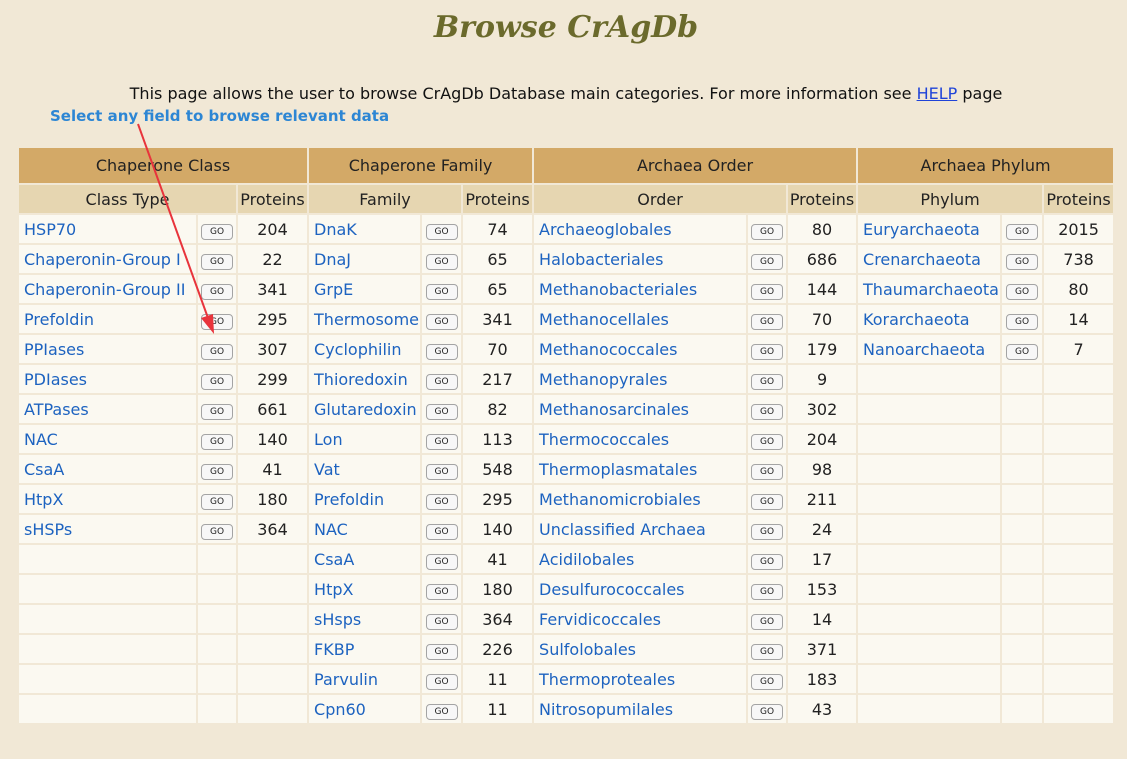  I want to click on family-name-link: HtpX, so click(365, 589).